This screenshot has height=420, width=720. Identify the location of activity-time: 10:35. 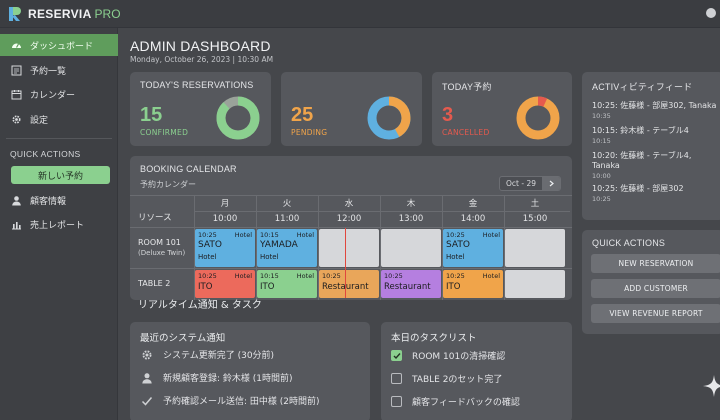
(601, 116).